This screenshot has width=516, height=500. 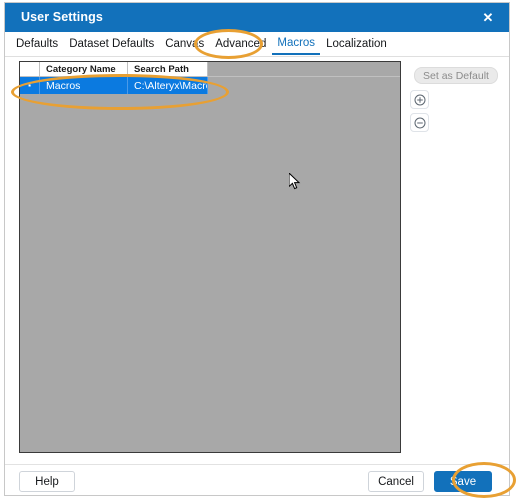 What do you see at coordinates (356, 44) in the screenshot?
I see `tab-localization: Localization` at bounding box center [356, 44].